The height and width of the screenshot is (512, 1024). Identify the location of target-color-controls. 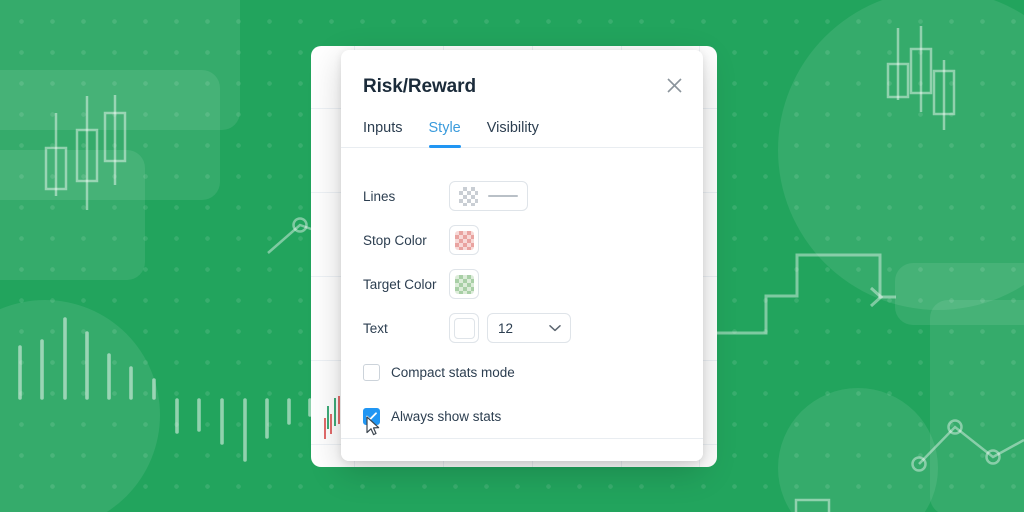
(464, 284).